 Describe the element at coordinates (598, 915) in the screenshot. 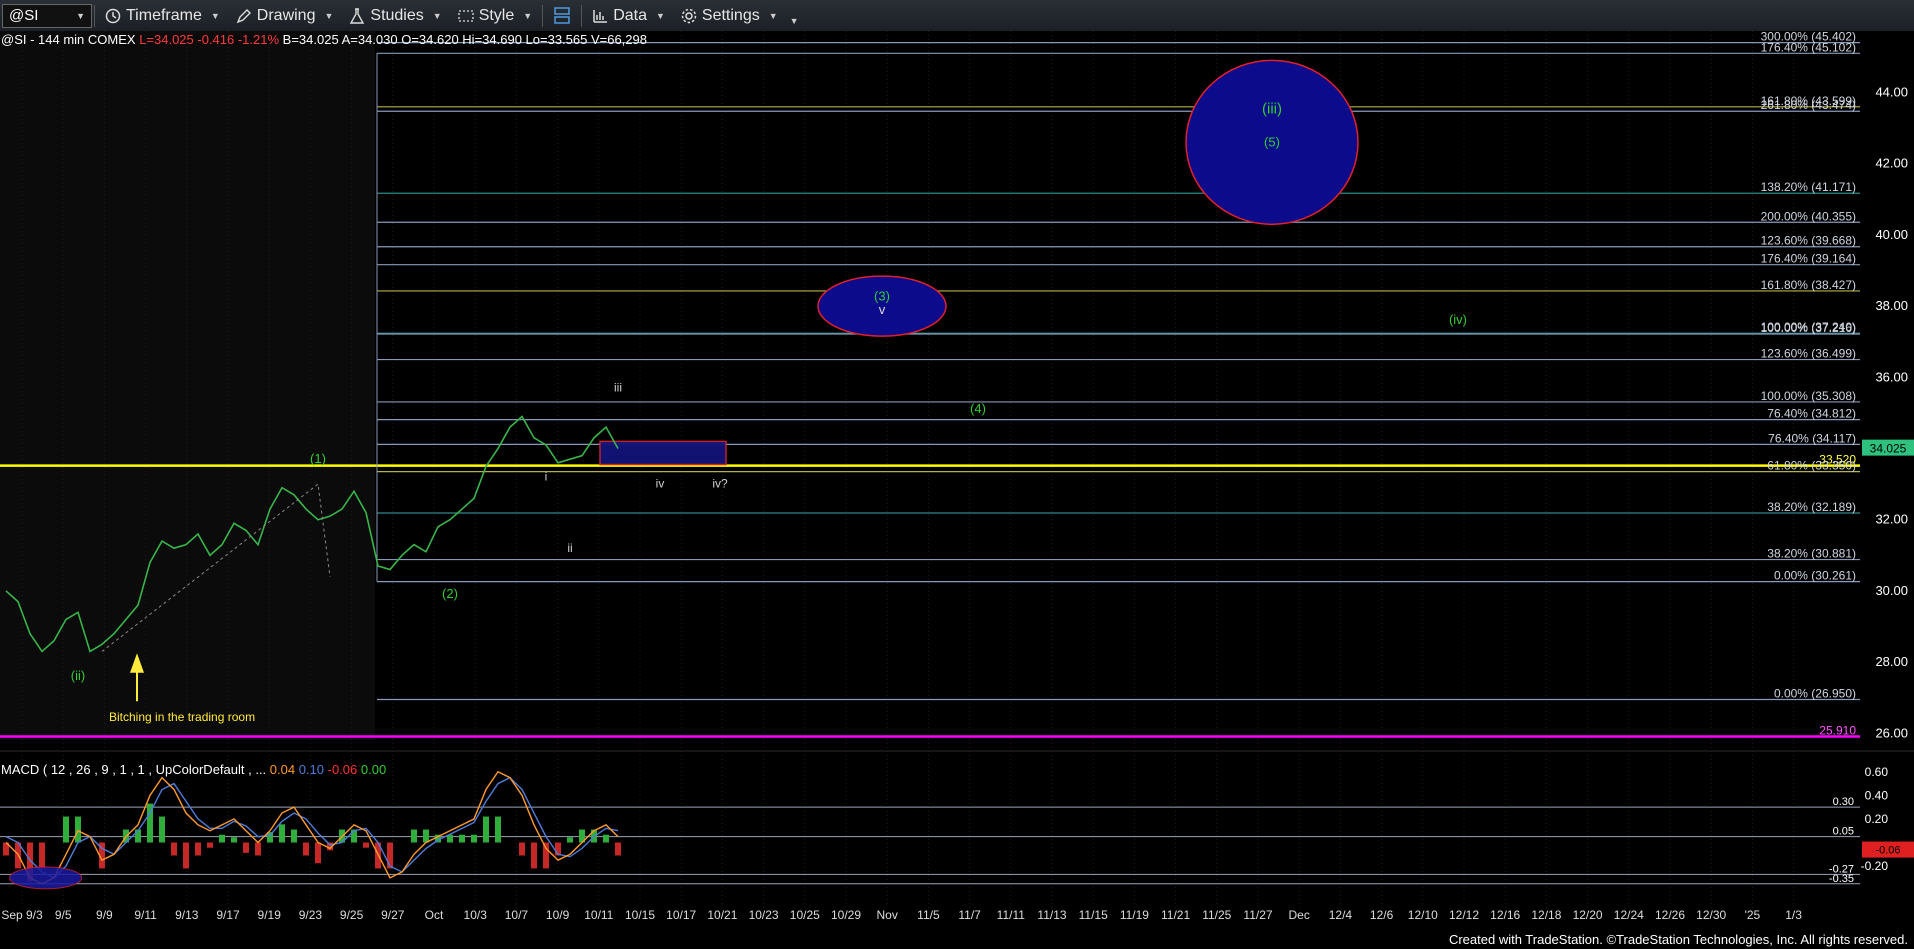

I see `date-tick-label: 10/11` at that location.